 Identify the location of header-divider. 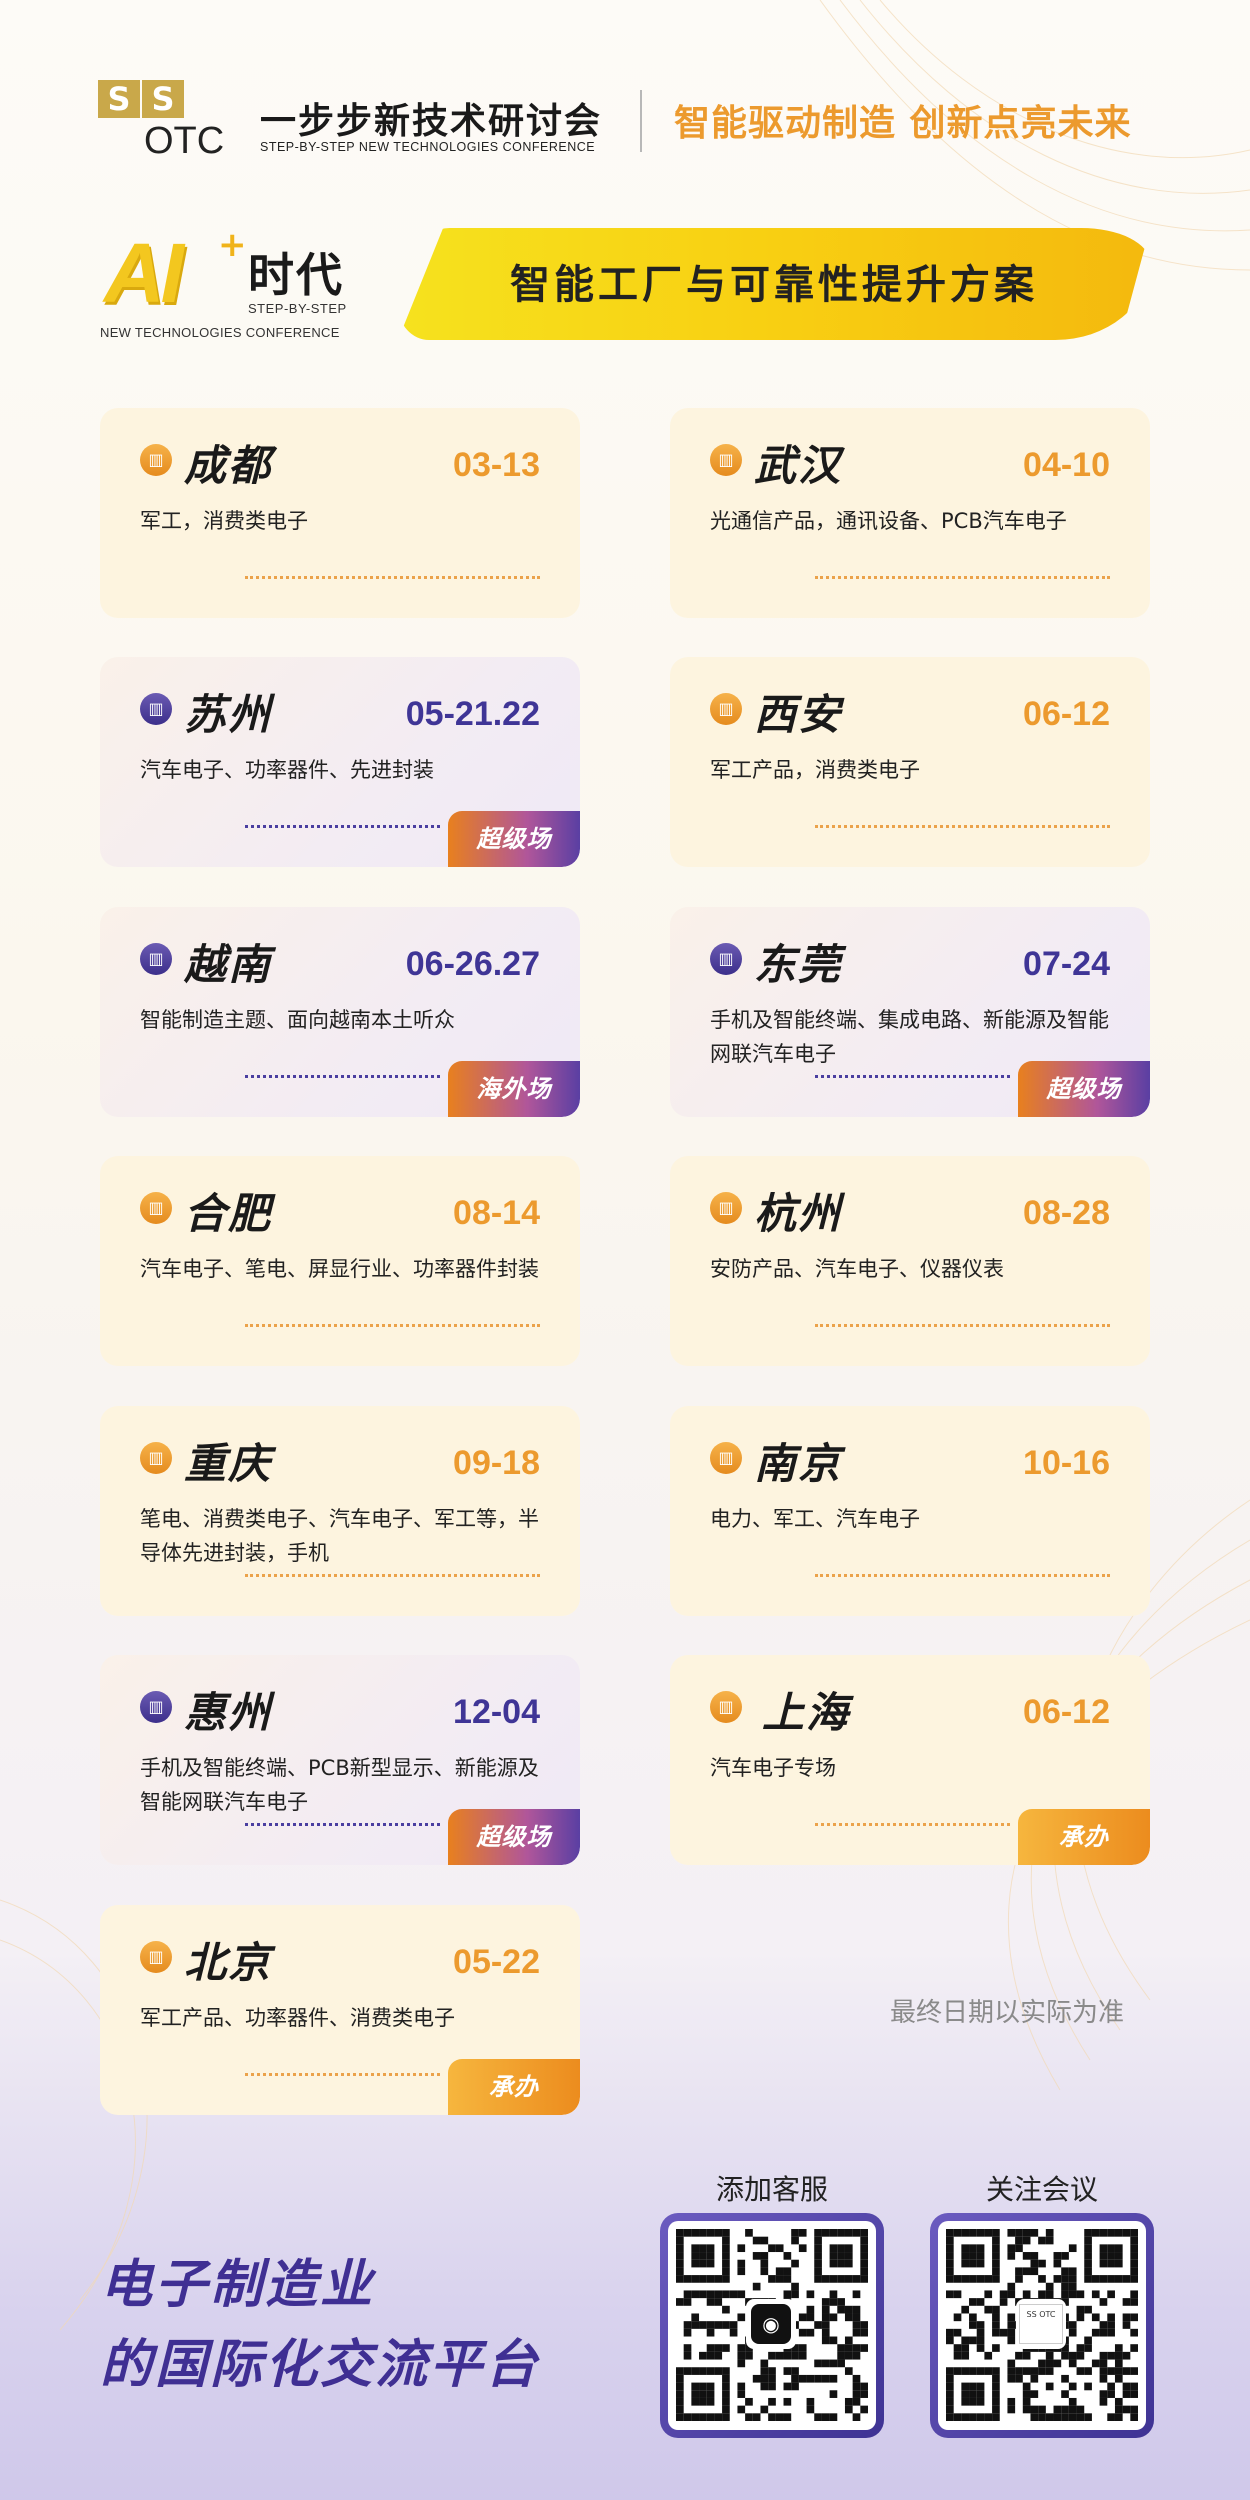
(641, 121).